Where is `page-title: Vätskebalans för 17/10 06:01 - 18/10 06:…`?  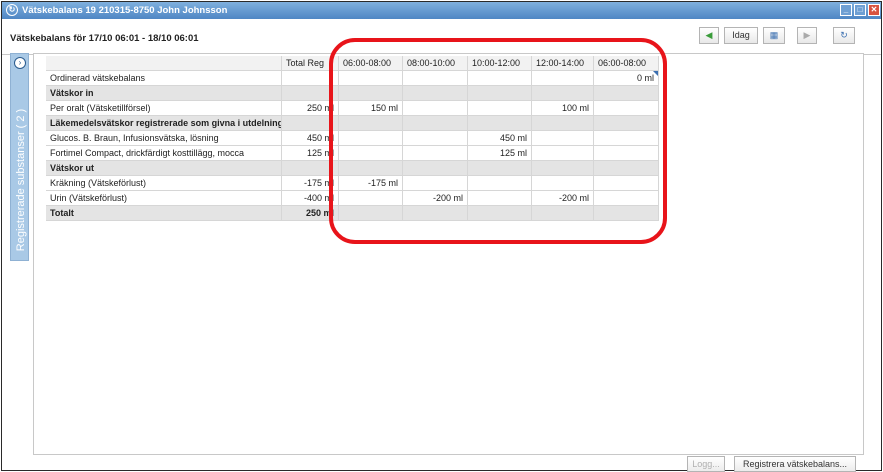
page-title: Vätskebalans för 17/10 06:01 - 18/10 06:… is located at coordinates (104, 38).